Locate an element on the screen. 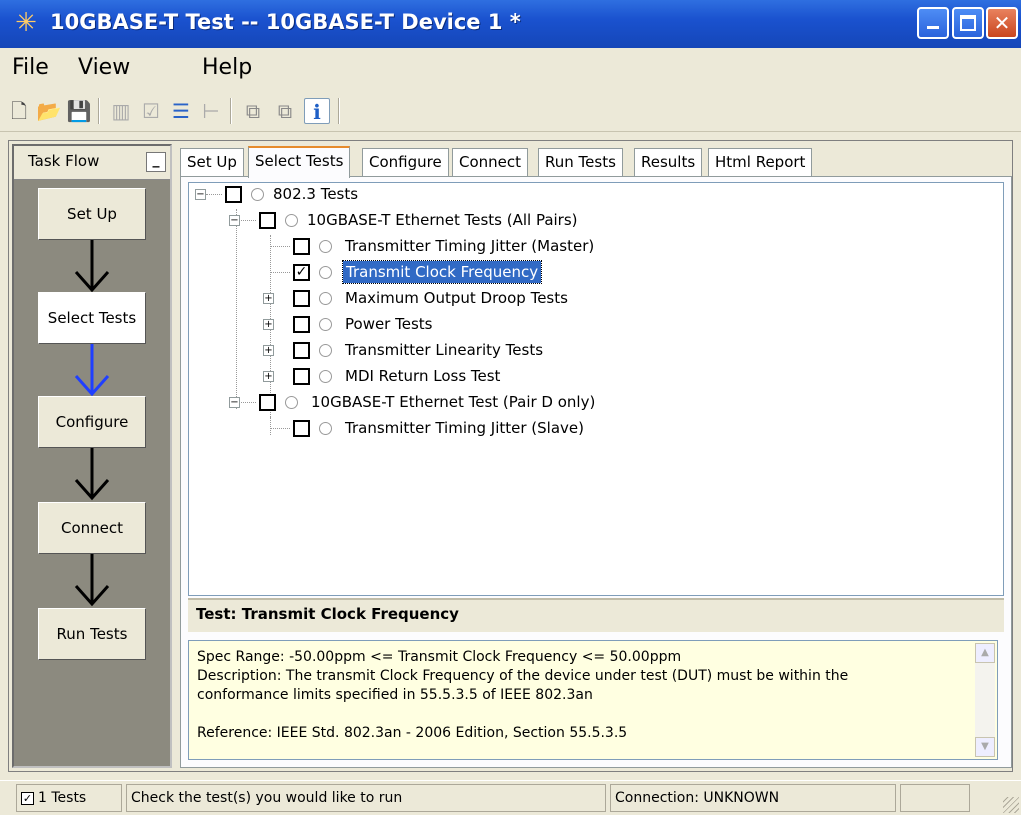 This screenshot has width=1021, height=815. resize-grip-icon is located at coordinates (1011, 805).